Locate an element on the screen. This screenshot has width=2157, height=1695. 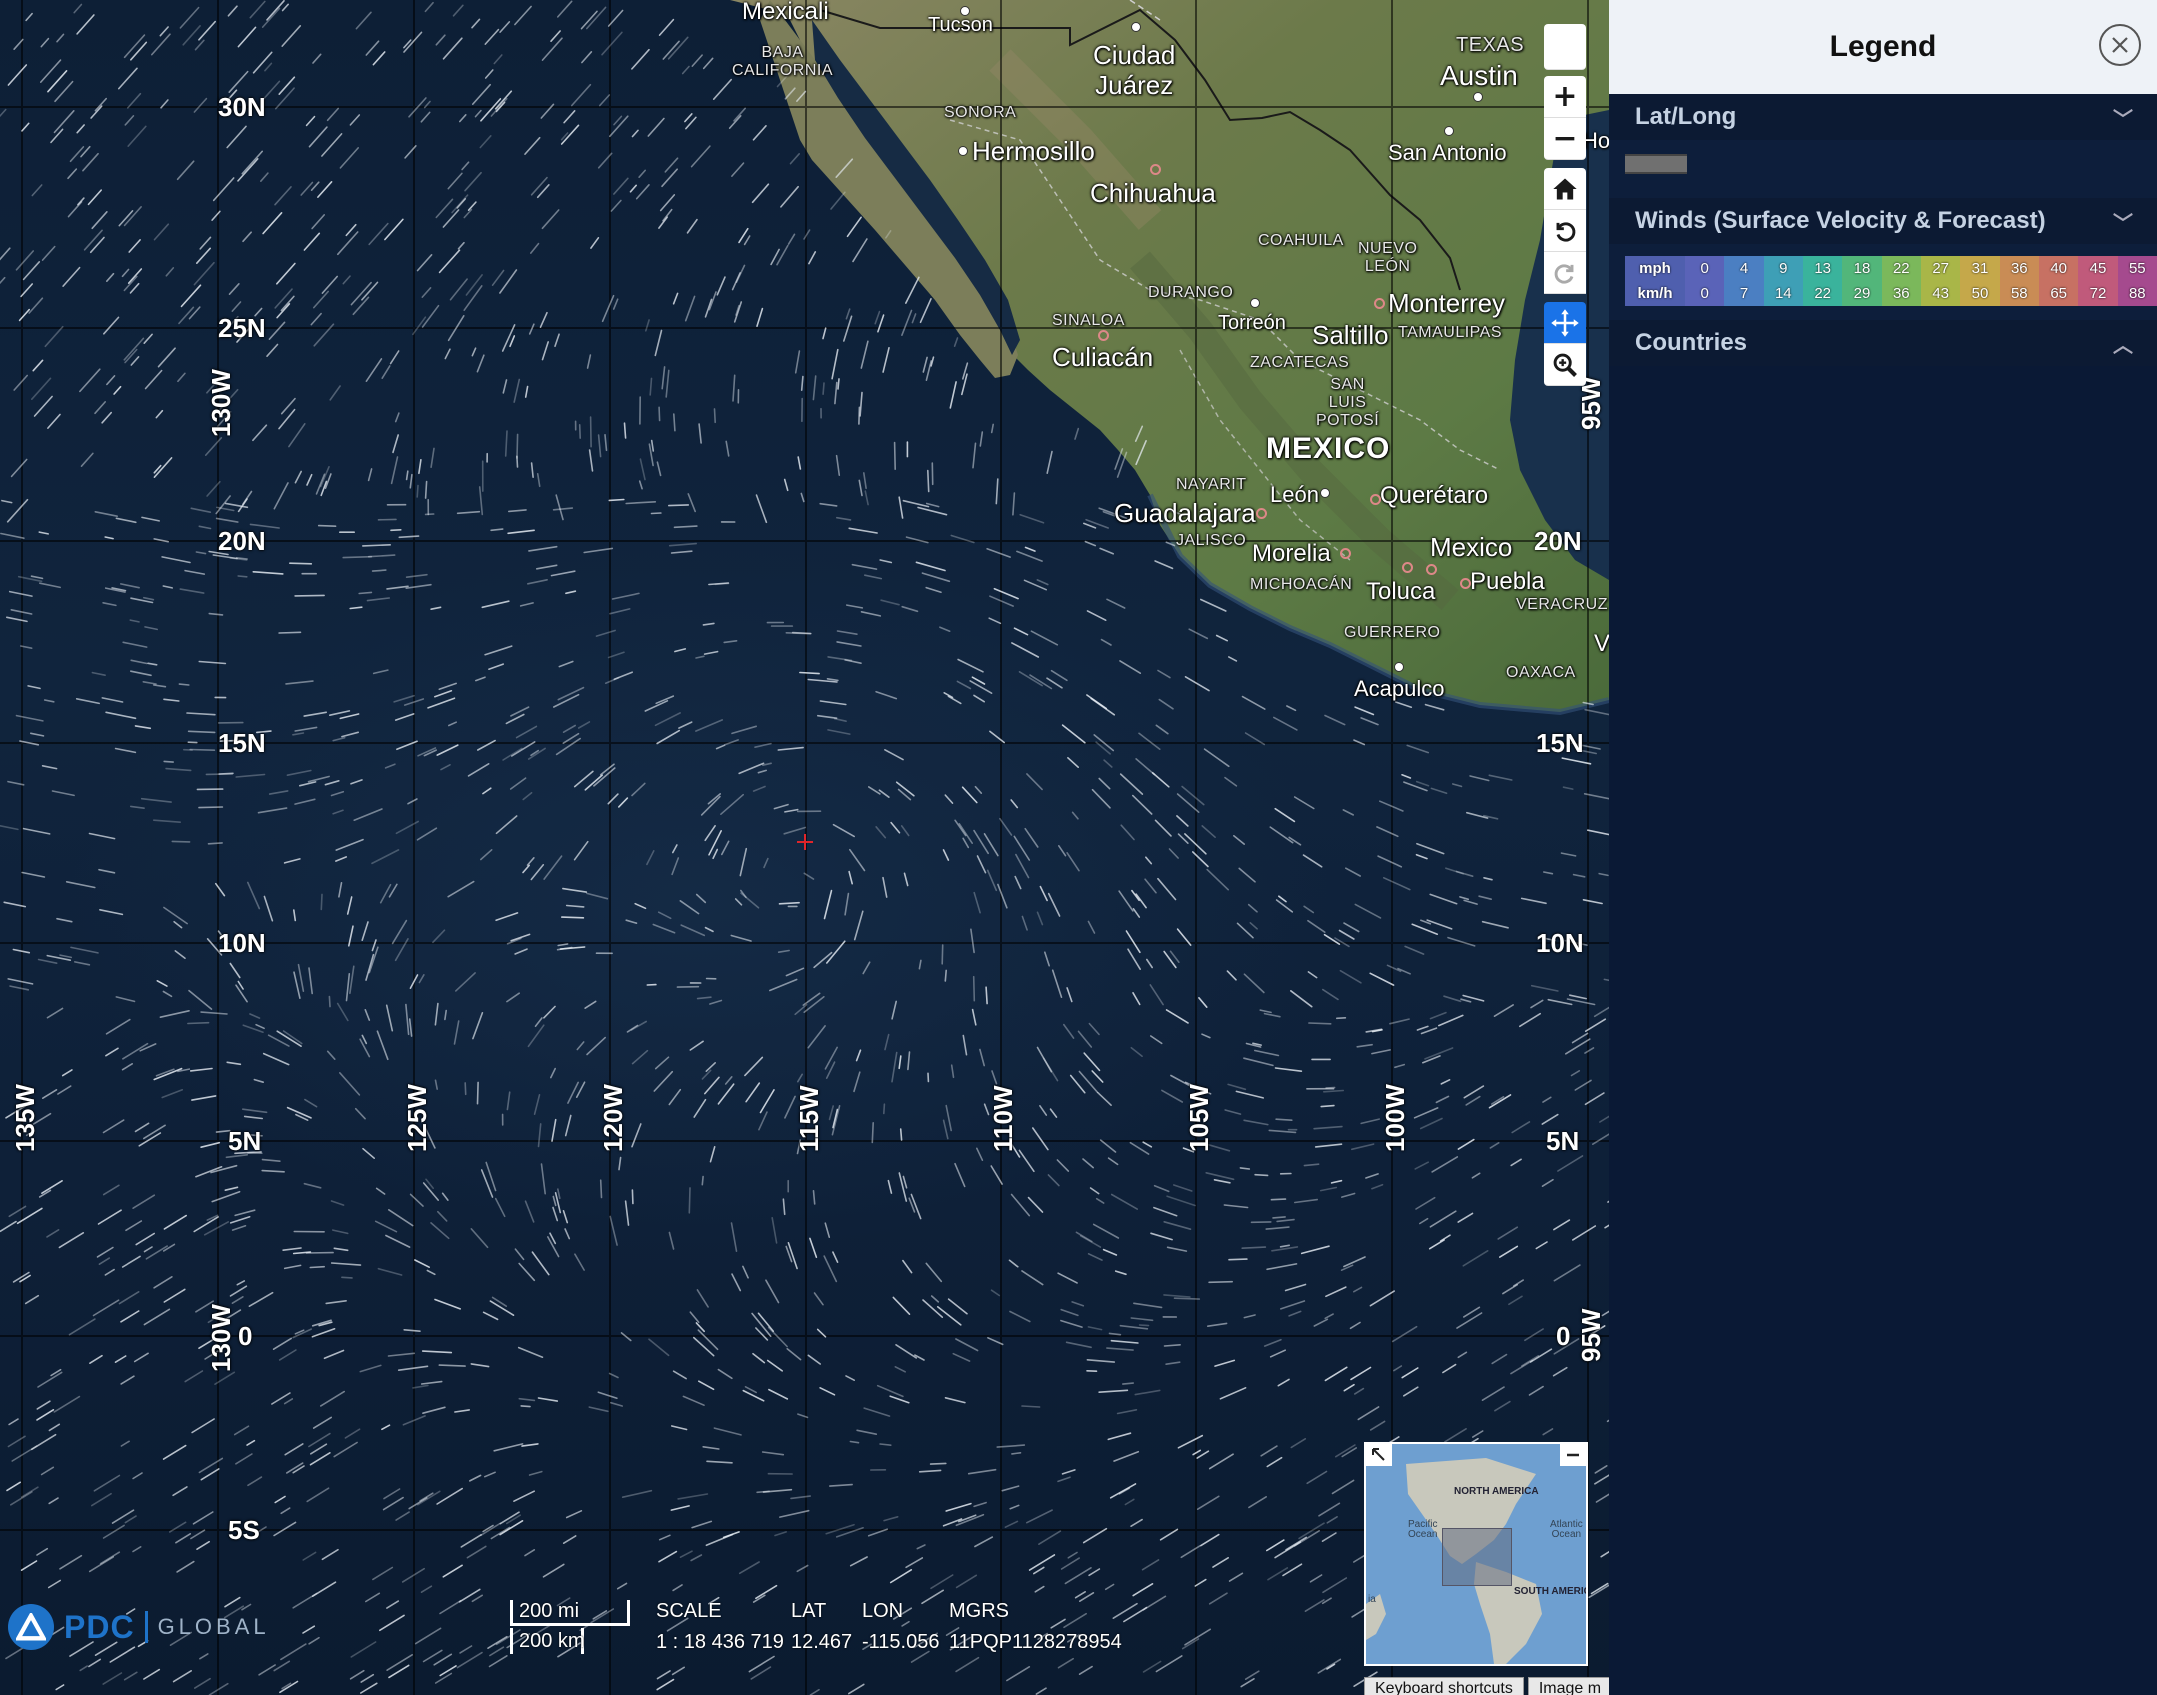
legend-countries-title: Countries is located at coordinates (1691, 342).